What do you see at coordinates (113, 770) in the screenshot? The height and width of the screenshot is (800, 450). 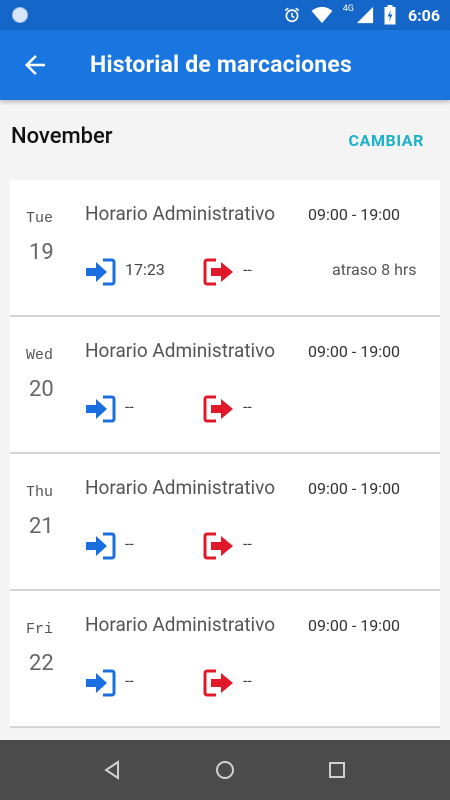 I see `nav-back-icon` at bounding box center [113, 770].